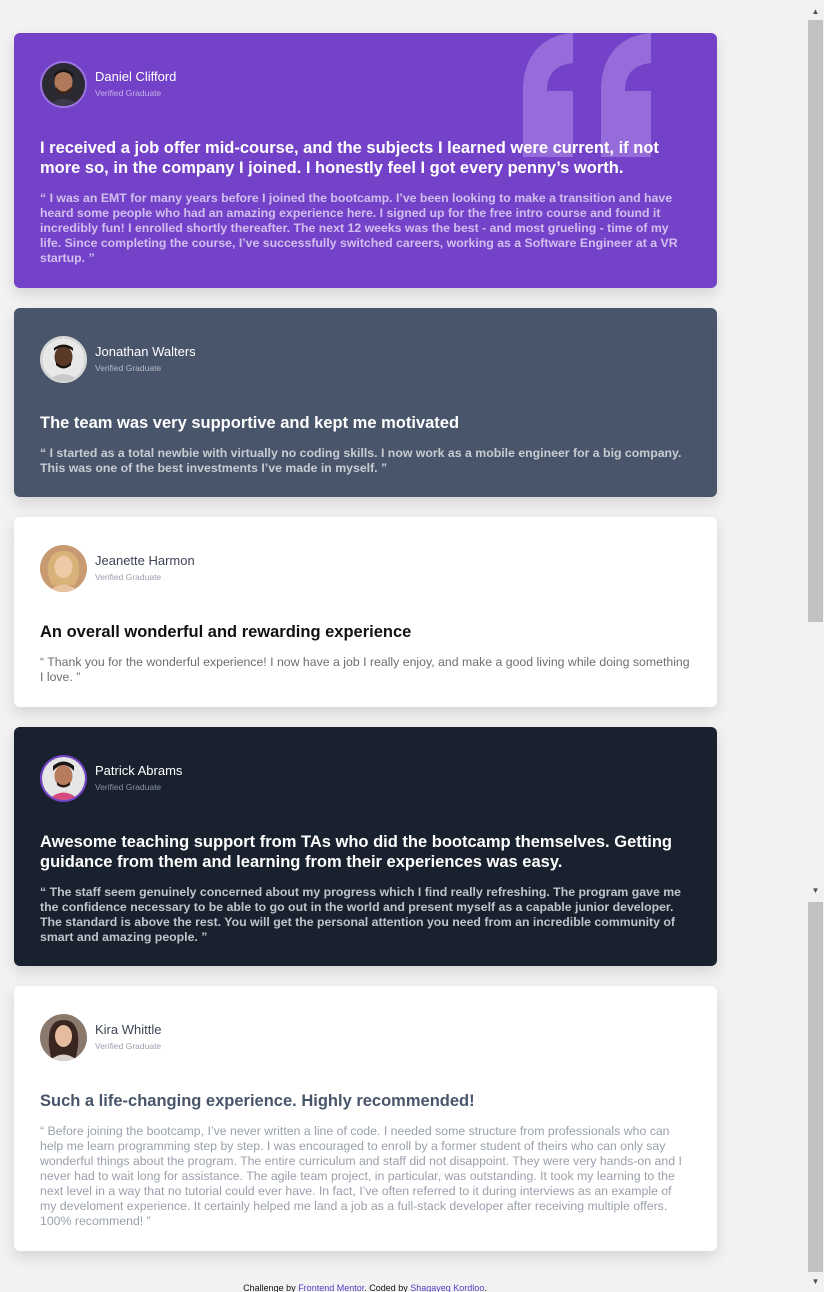  Describe the element at coordinates (128, 1029) in the screenshot. I see `author-name: Kira Whittle` at that location.